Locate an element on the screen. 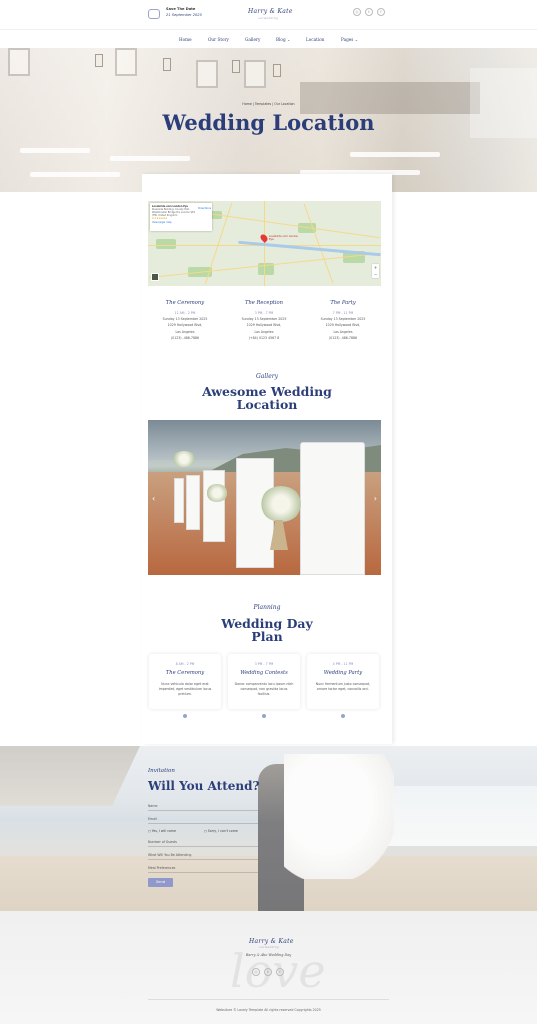  footer-tagline: Barry & Abe Wedding Day is located at coordinates (268, 955).